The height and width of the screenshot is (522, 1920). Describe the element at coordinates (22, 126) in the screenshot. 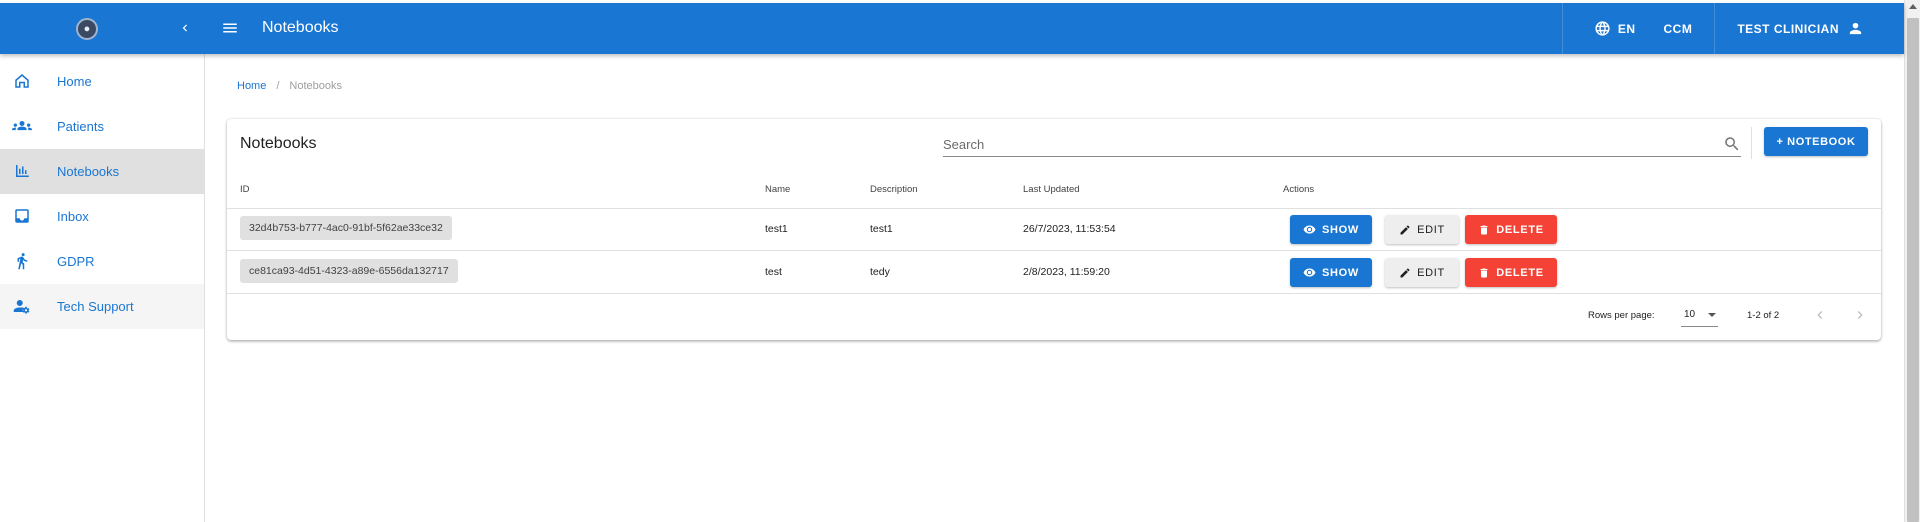

I see `people-icon` at that location.